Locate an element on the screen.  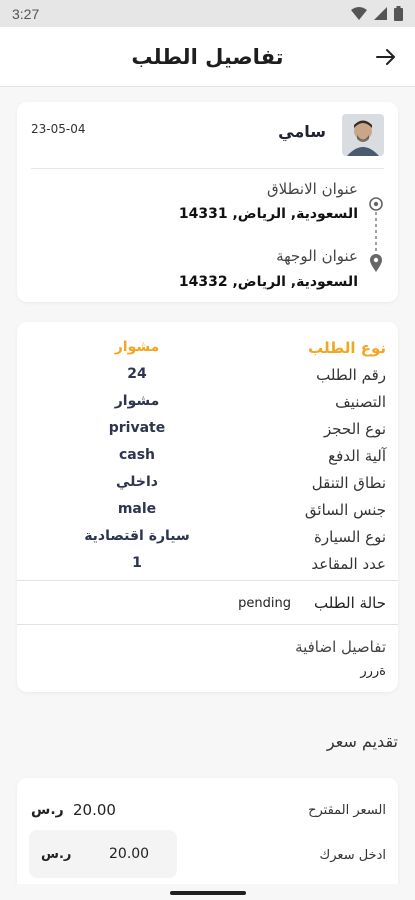
app-bar: تفاصيل الطلب is located at coordinates (207, 57).